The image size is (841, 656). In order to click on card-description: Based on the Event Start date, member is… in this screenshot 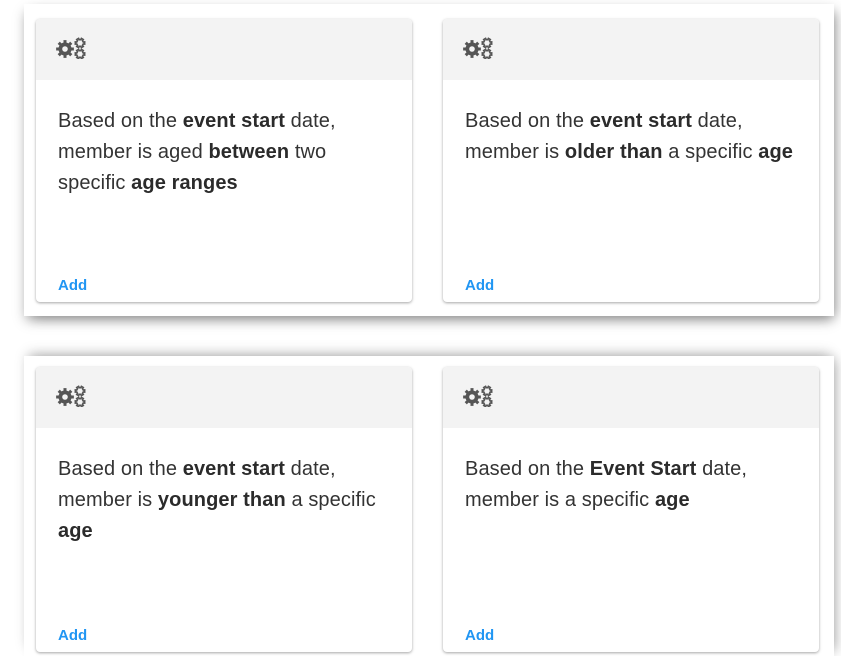, I will do `click(631, 485)`.